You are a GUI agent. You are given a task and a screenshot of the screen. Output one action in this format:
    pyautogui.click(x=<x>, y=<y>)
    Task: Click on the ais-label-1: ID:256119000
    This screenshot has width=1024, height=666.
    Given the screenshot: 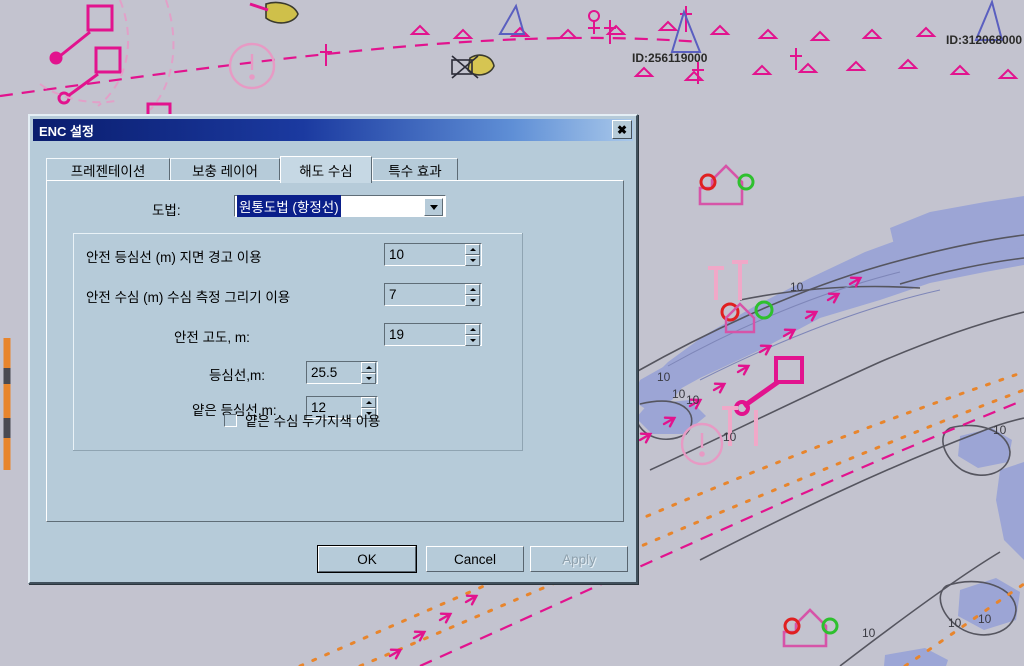 What is the action you would take?
    pyautogui.click(x=670, y=58)
    